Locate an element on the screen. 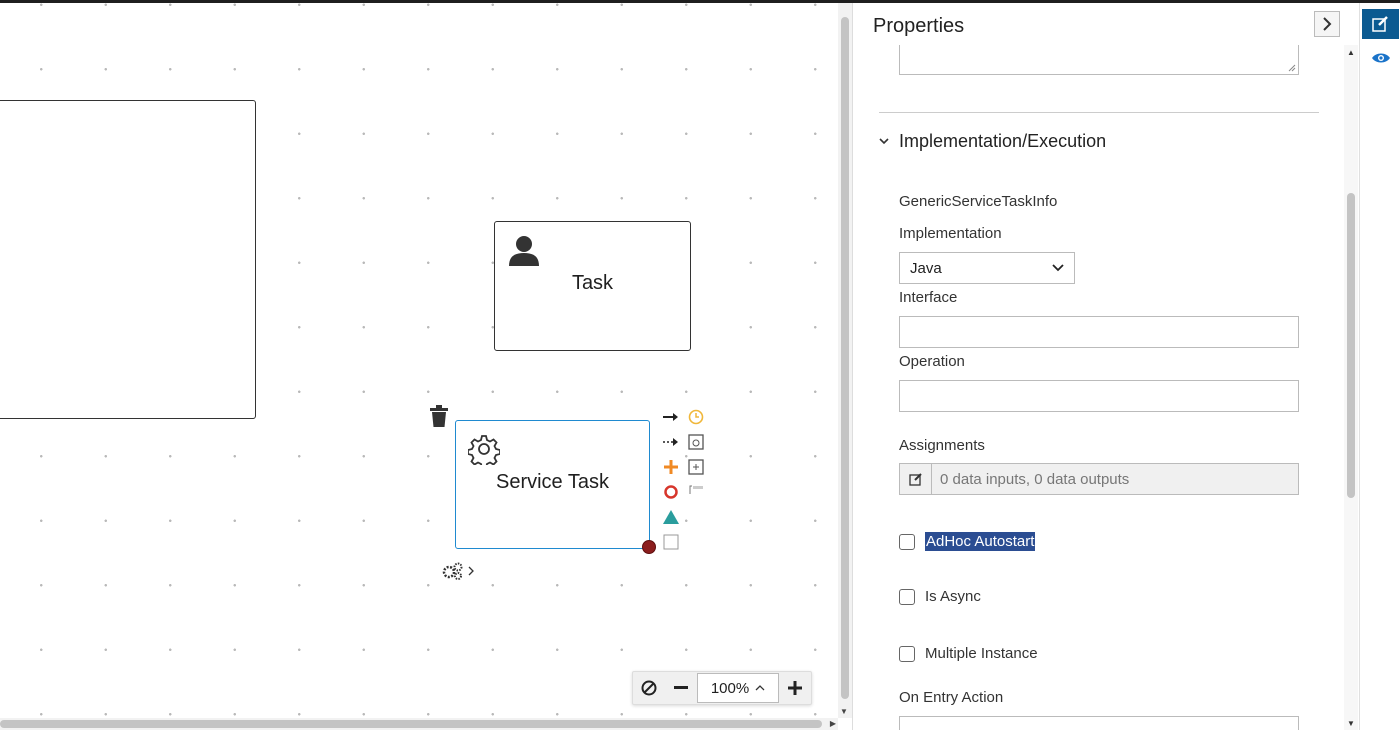 The height and width of the screenshot is (730, 1400). interface-input is located at coordinates (1099, 332).